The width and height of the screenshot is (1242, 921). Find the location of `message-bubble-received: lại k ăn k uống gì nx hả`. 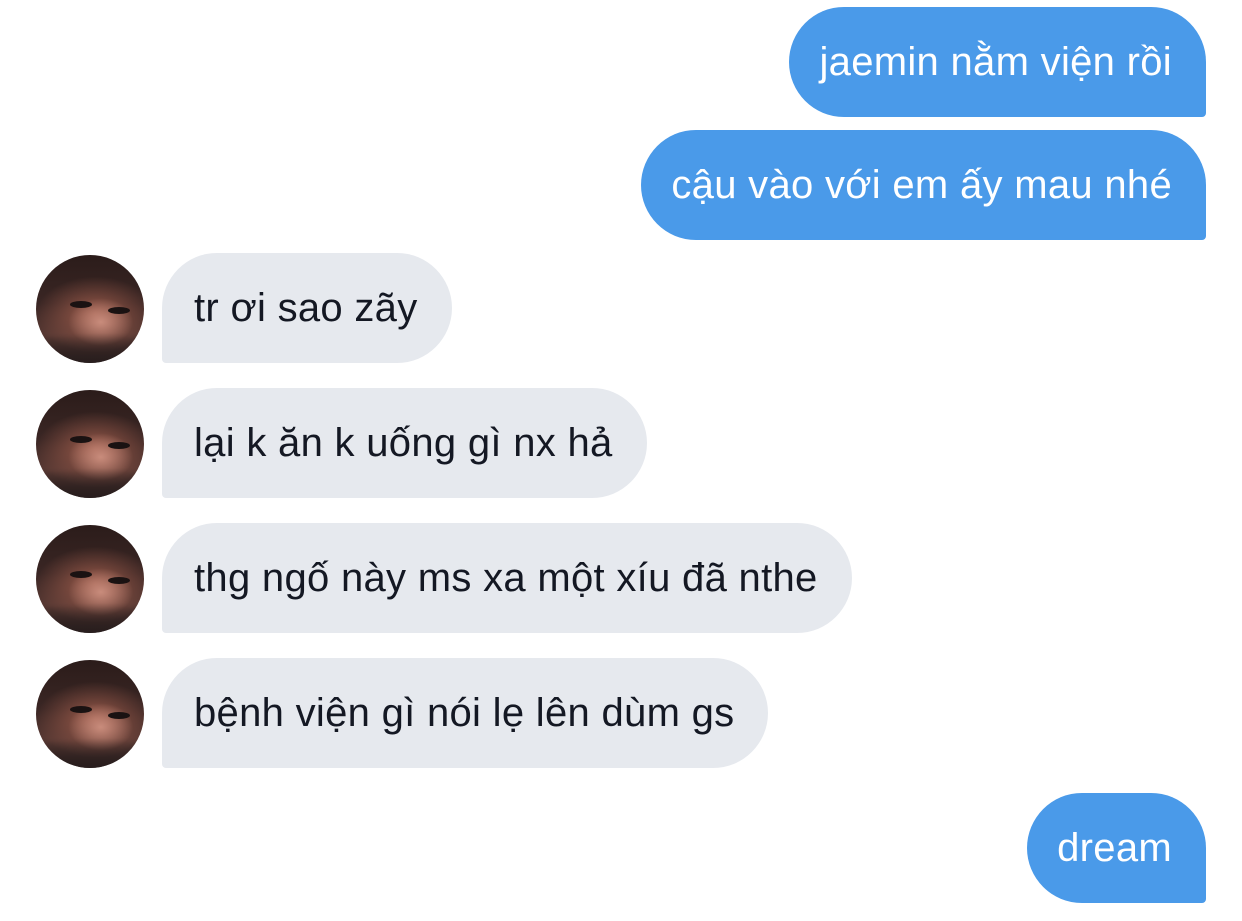

message-bubble-received: lại k ăn k uống gì nx hả is located at coordinates (404, 443).